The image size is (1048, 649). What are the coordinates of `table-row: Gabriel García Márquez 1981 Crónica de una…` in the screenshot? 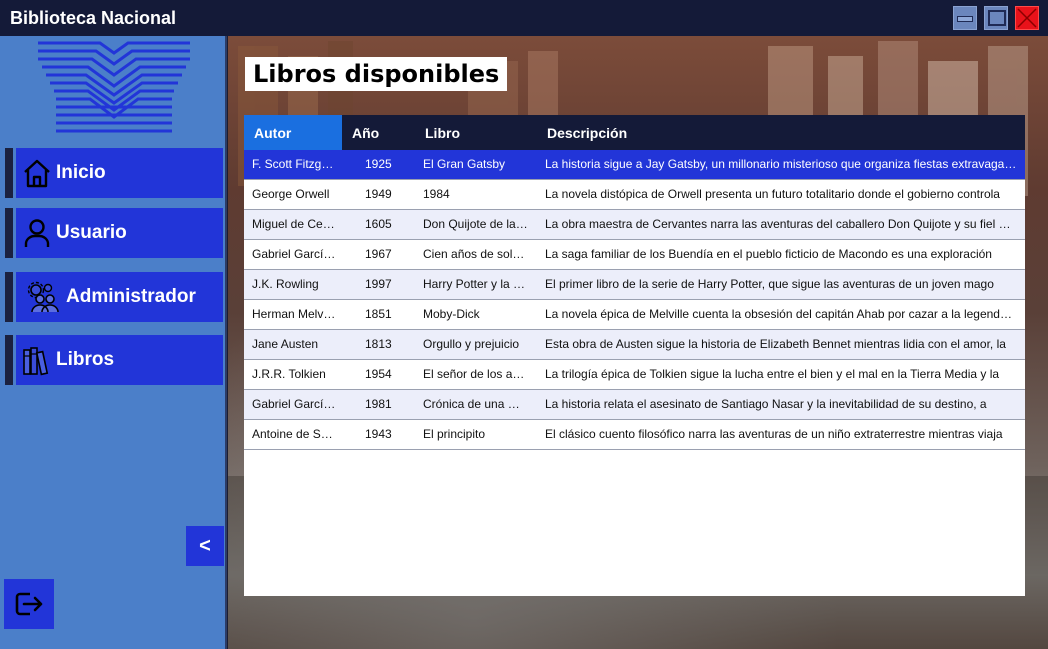 It's located at (634, 405).